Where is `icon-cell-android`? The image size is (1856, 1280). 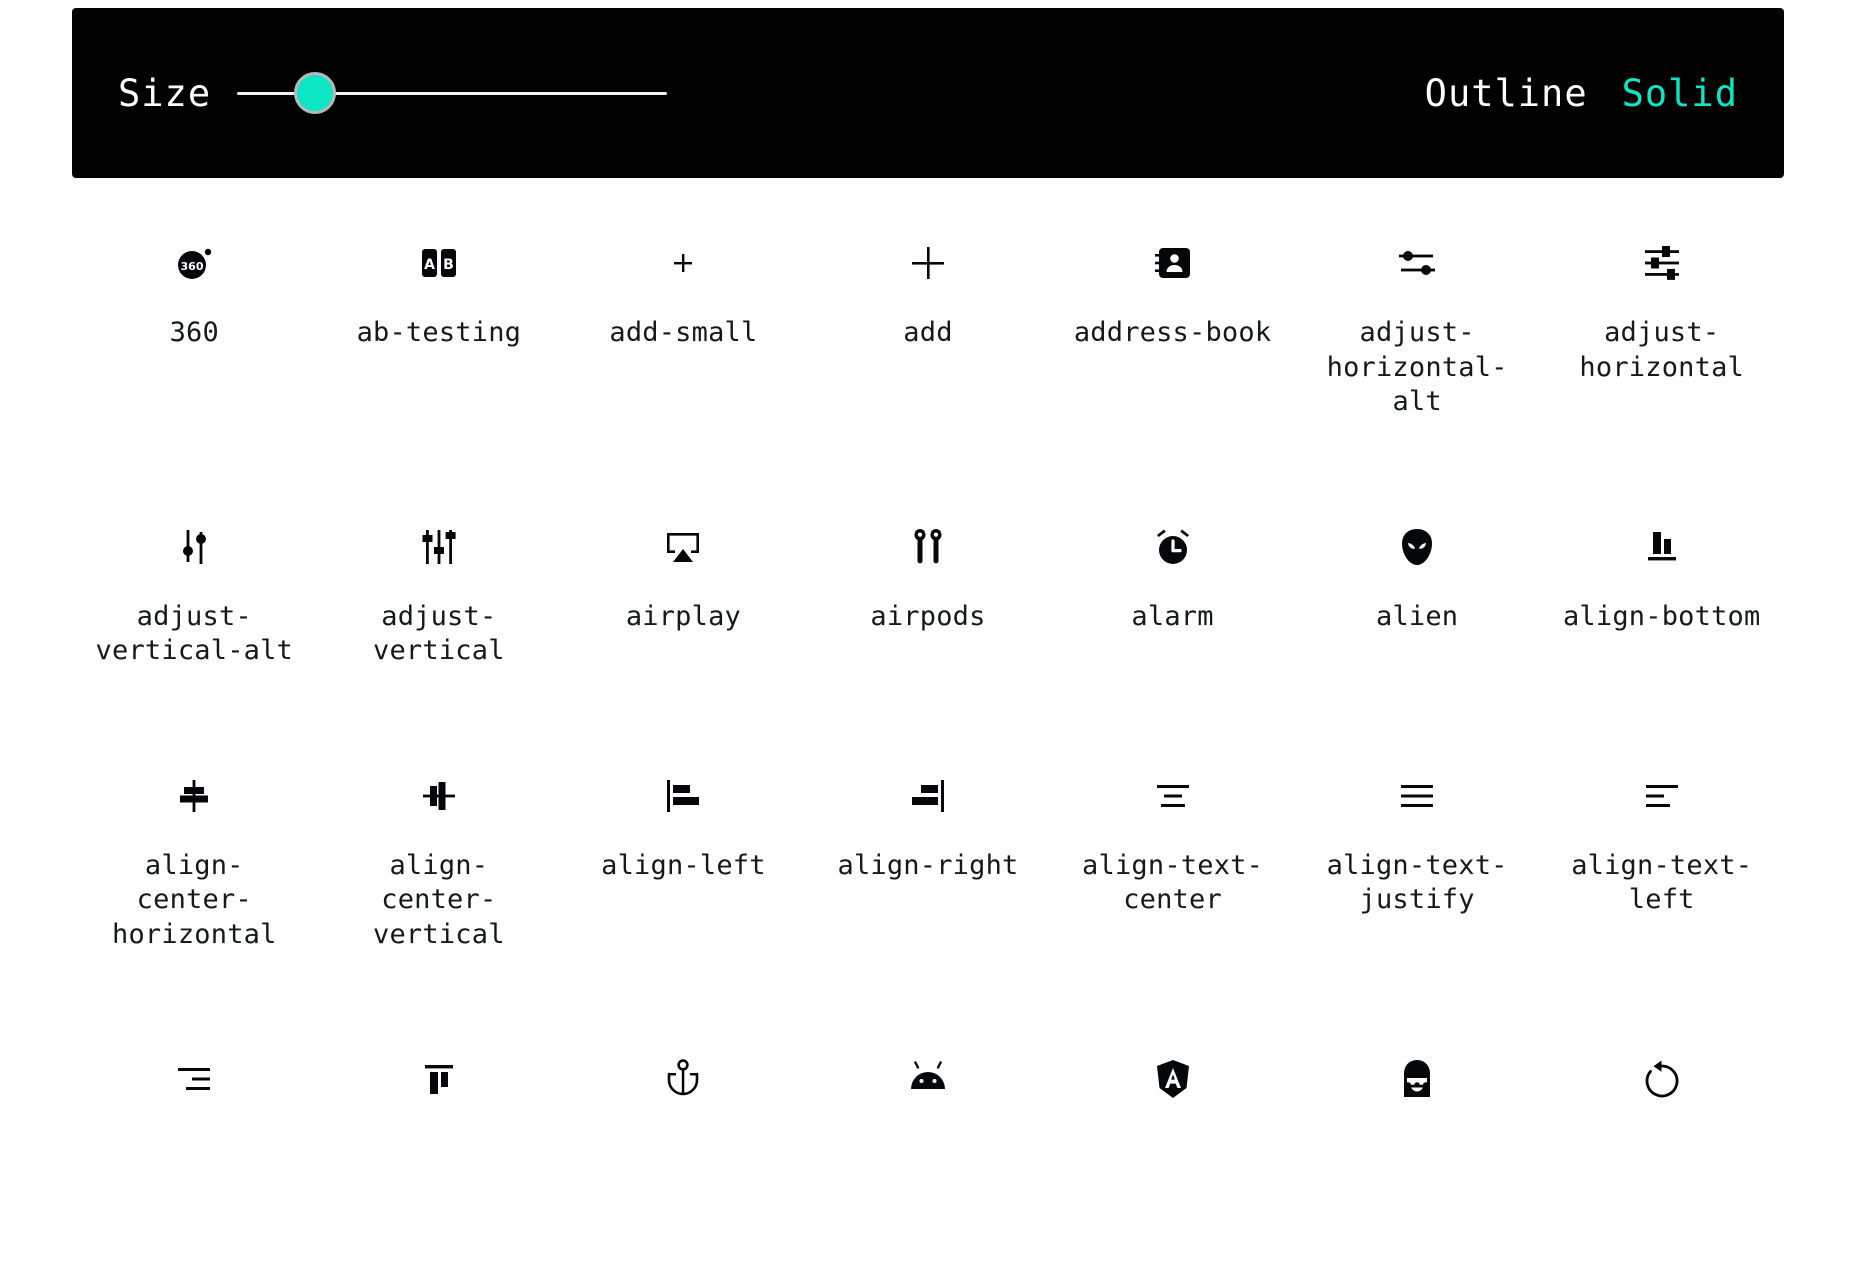
icon-cell-android is located at coordinates (928, 1090).